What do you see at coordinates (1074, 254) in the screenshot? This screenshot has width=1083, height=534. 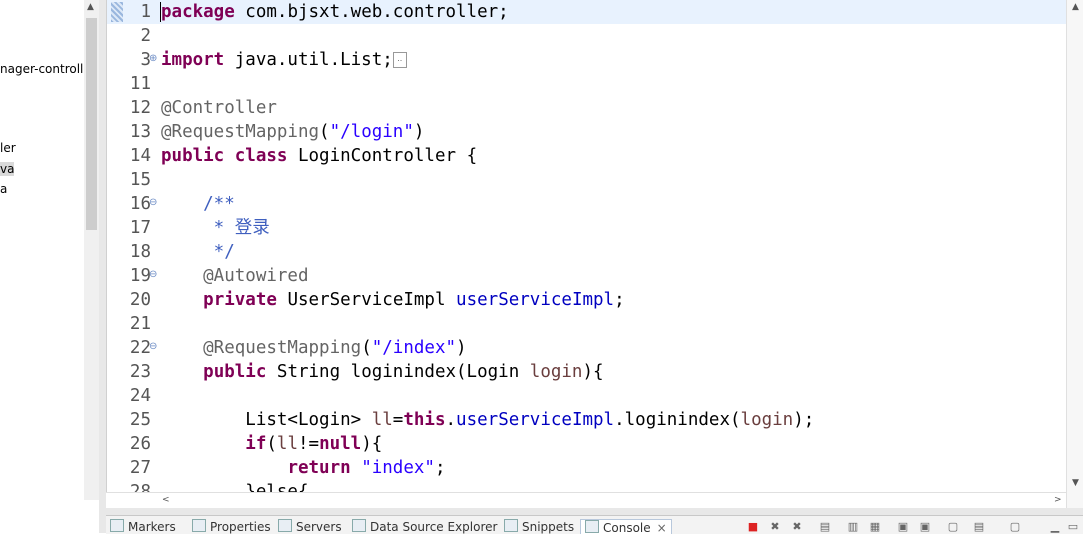 I see `editor-vertical-scrollbar: ▲ ▼` at bounding box center [1074, 254].